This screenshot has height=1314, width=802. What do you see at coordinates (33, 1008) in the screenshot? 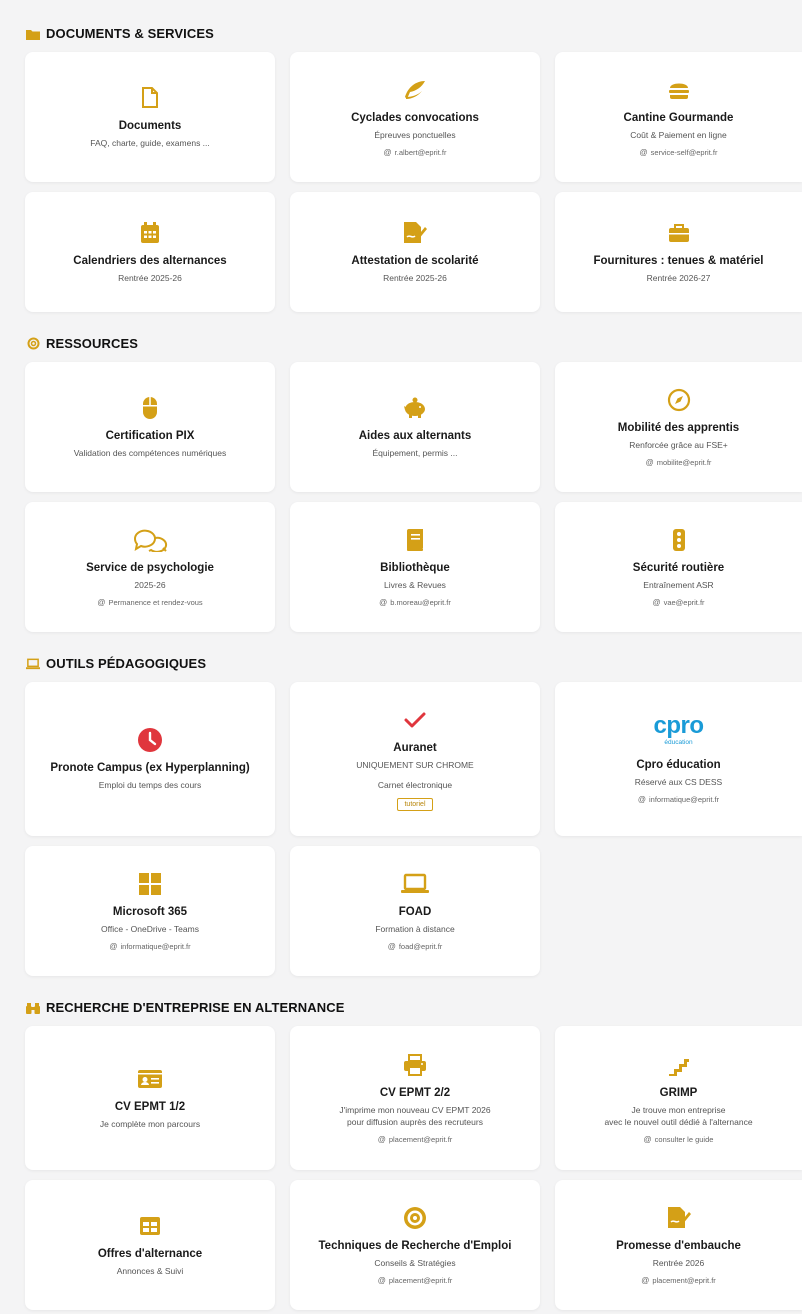
I see `binoculars-icon` at bounding box center [33, 1008].